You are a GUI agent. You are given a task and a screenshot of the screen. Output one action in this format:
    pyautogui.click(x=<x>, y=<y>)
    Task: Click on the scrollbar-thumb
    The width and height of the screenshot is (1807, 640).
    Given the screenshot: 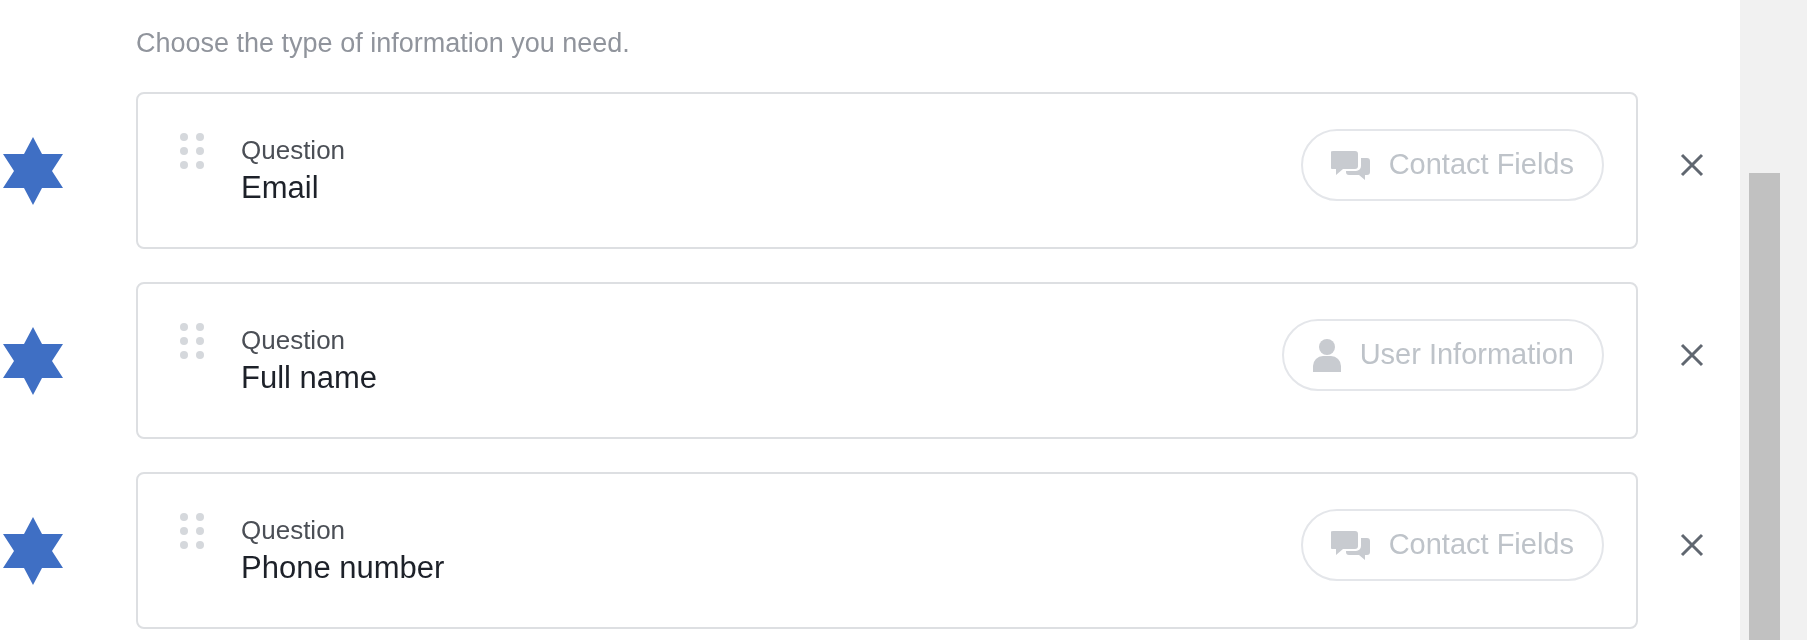 What is the action you would take?
    pyautogui.click(x=1764, y=406)
    